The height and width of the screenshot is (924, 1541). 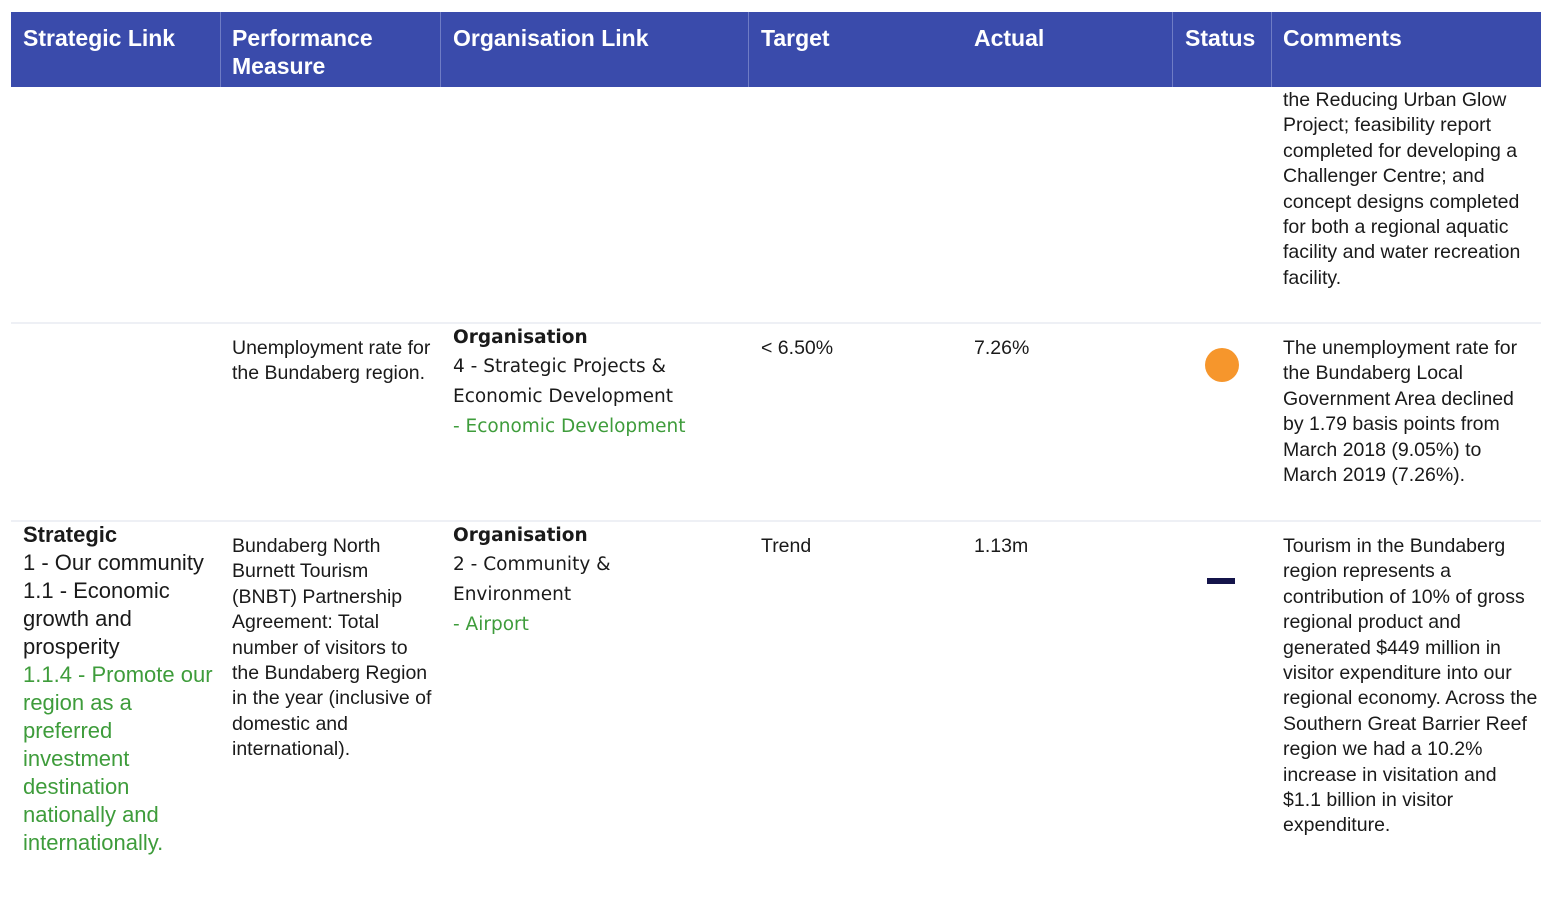 What do you see at coordinates (1342, 38) in the screenshot?
I see `header-comments: Comments` at bounding box center [1342, 38].